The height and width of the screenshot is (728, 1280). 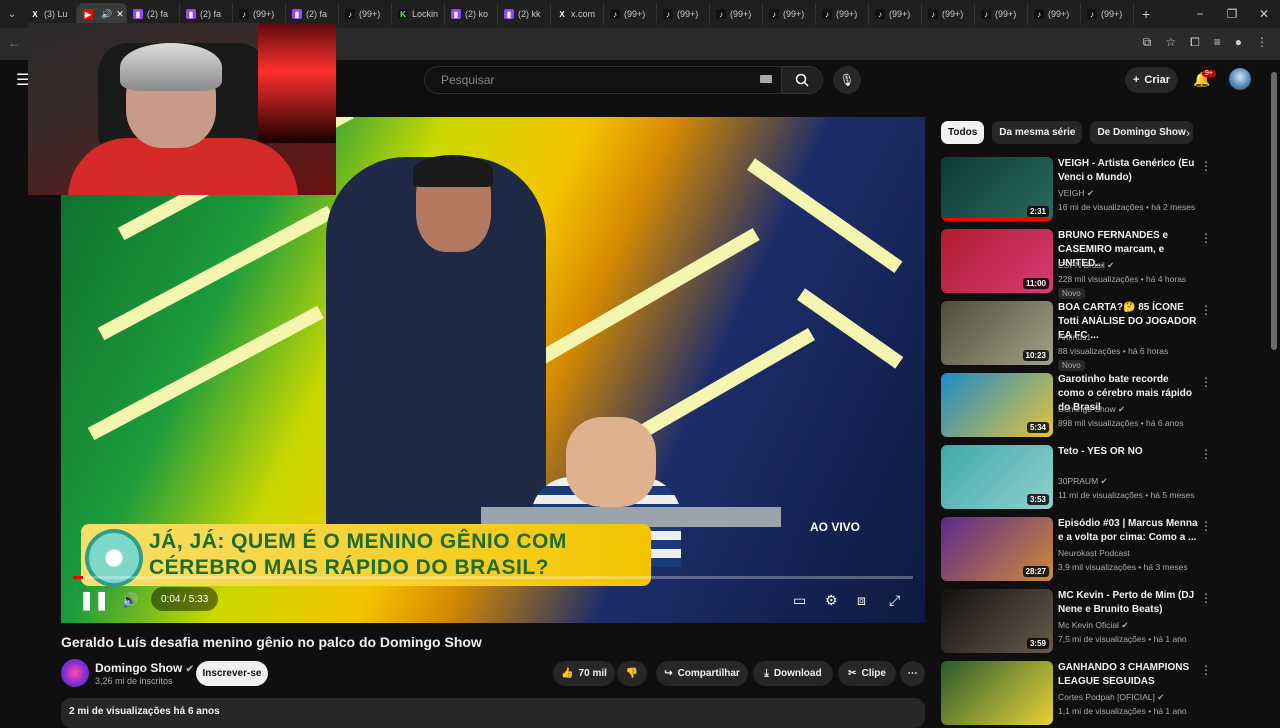 I want to click on download-button: ⤓ Download, so click(x=793, y=673).